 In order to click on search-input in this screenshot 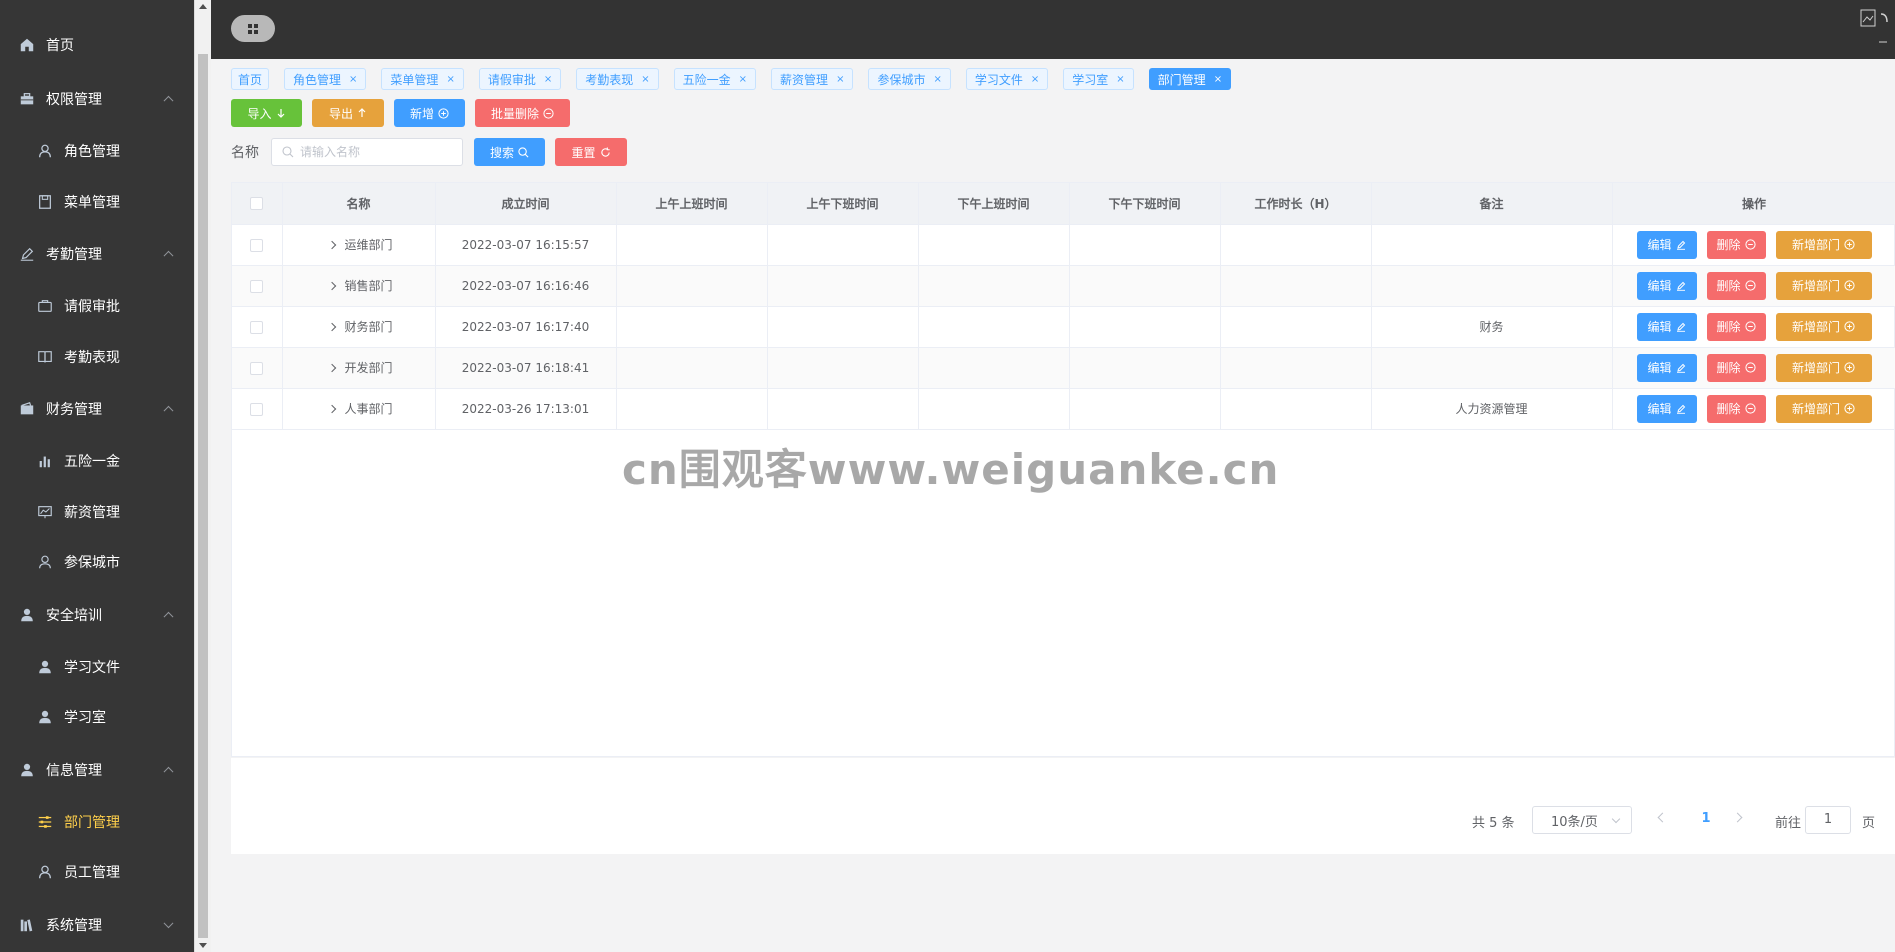, I will do `click(375, 152)`.